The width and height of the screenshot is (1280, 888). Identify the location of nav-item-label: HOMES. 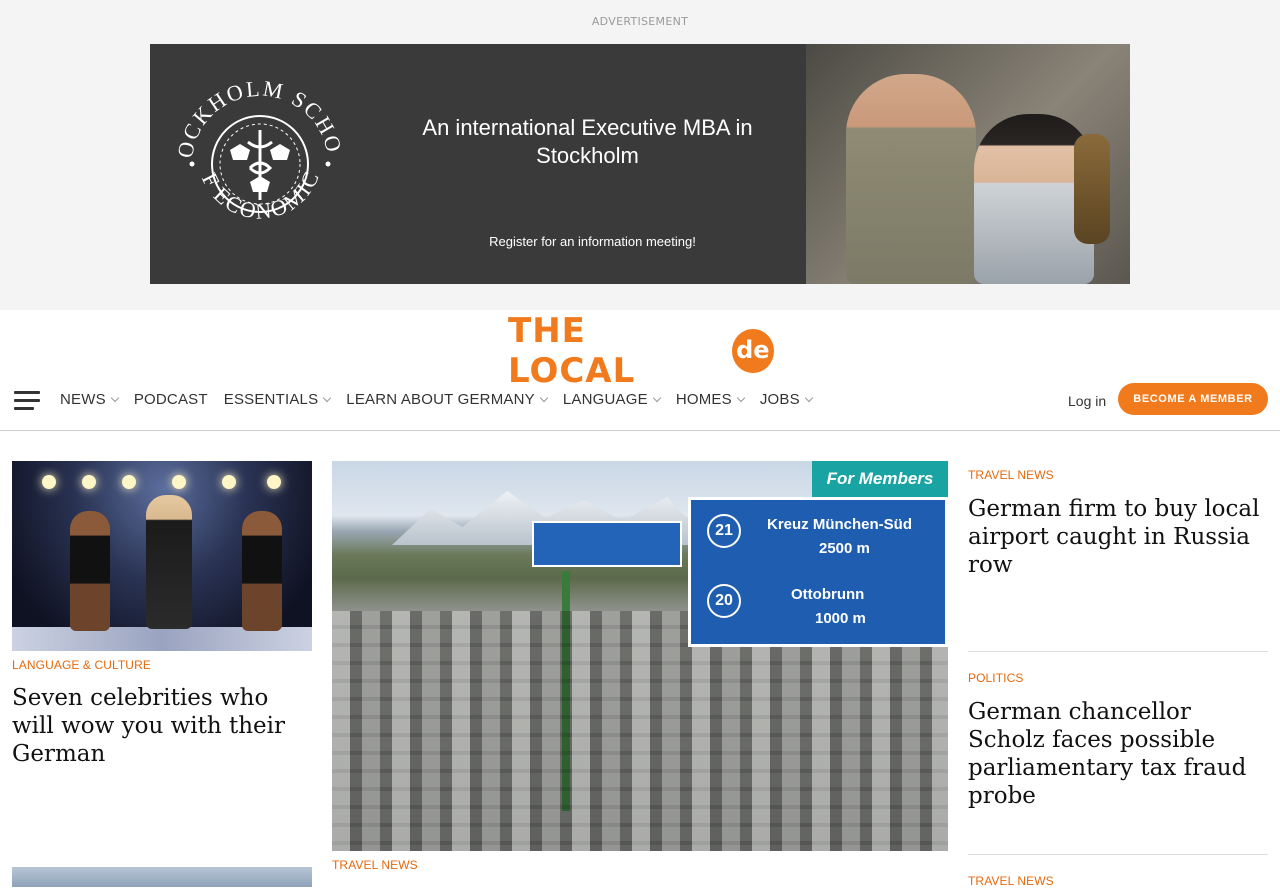
(703, 399).